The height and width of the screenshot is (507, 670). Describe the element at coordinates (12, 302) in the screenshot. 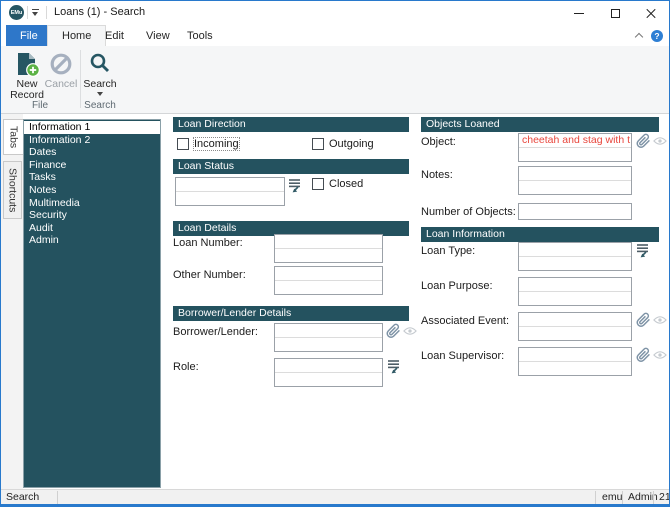

I see `side-tab-strip: Tabs Shortcuts` at that location.